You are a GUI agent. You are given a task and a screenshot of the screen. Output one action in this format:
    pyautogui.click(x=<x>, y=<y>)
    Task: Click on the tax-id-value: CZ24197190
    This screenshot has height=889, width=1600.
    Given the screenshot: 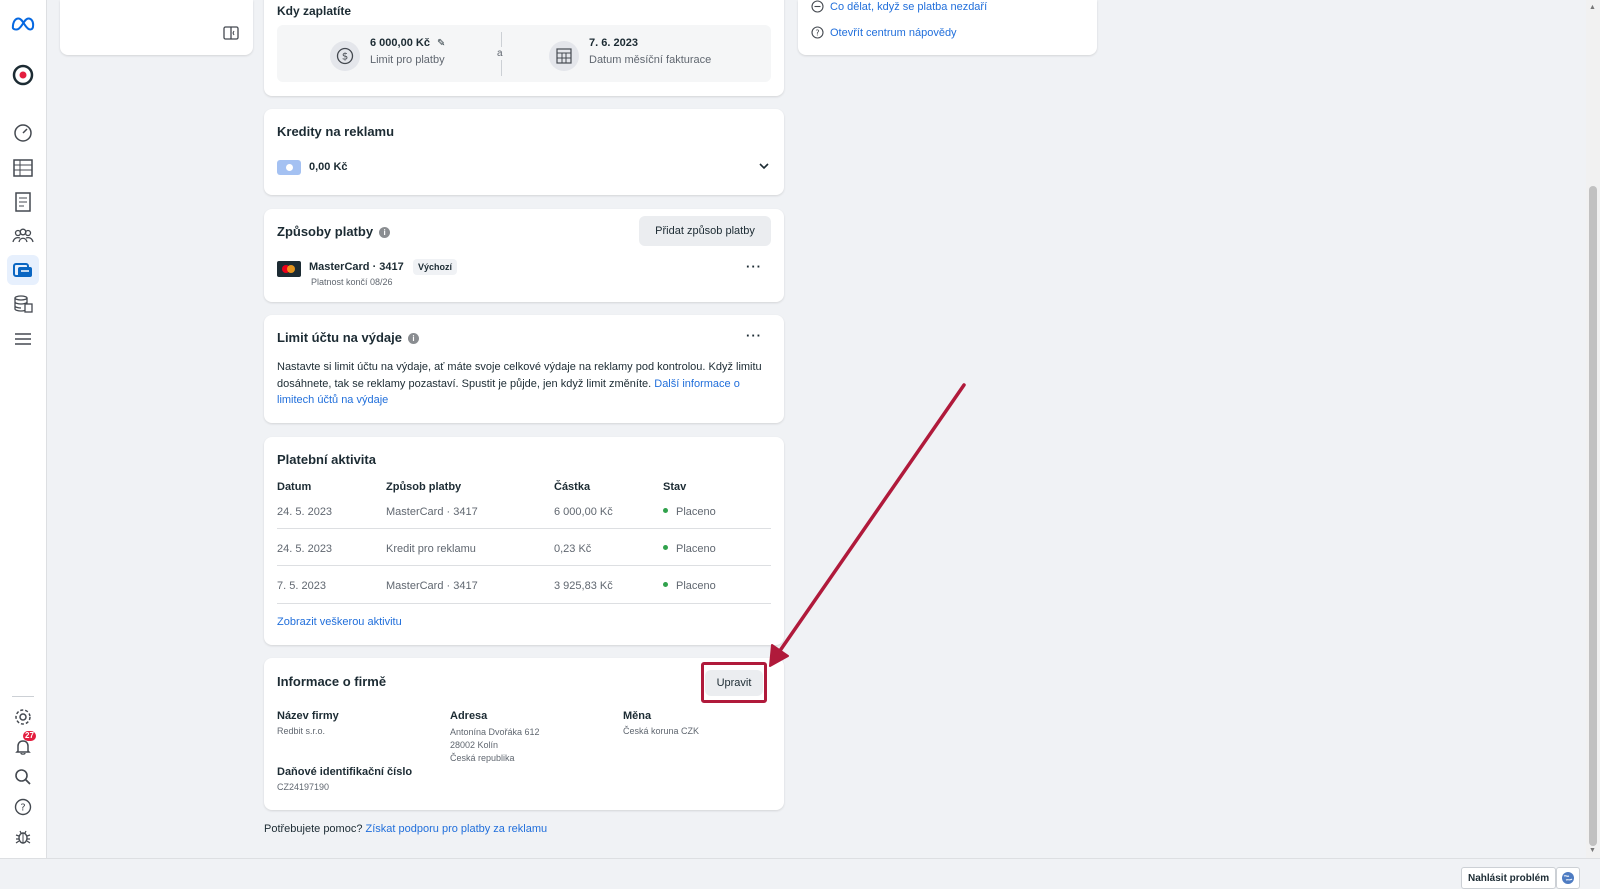 What is the action you would take?
    pyautogui.click(x=303, y=787)
    